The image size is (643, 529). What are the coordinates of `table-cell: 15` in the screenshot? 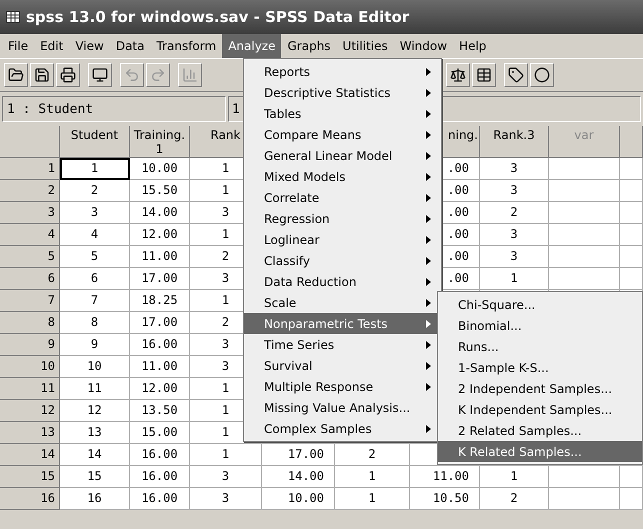 It's located at (95, 477).